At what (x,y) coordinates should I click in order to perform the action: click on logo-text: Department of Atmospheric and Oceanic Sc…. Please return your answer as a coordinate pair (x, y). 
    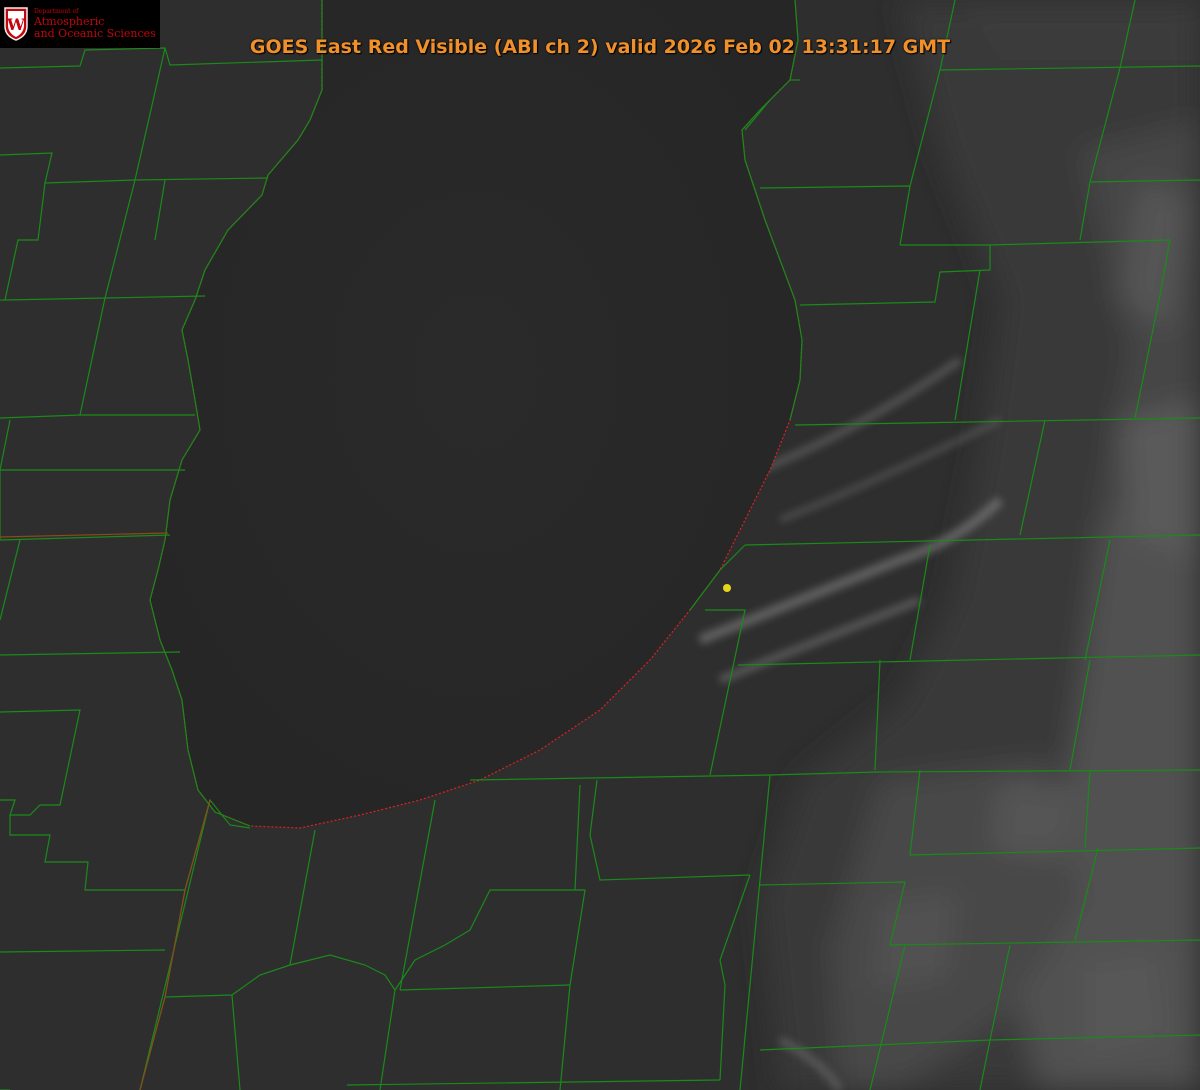
    Looking at the image, I should click on (95, 24).